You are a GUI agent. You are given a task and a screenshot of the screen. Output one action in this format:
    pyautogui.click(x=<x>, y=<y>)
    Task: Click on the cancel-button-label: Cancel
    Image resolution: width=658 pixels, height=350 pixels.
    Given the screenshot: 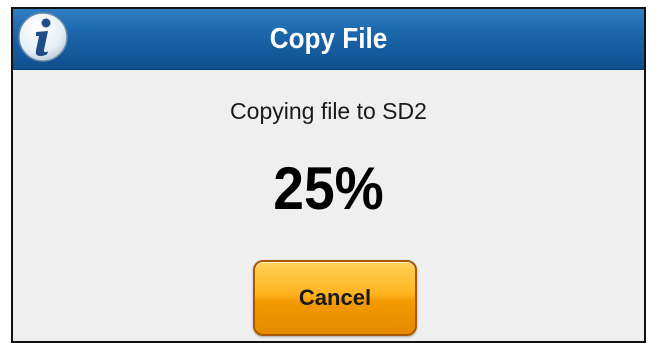 What is the action you would take?
    pyautogui.click(x=335, y=297)
    